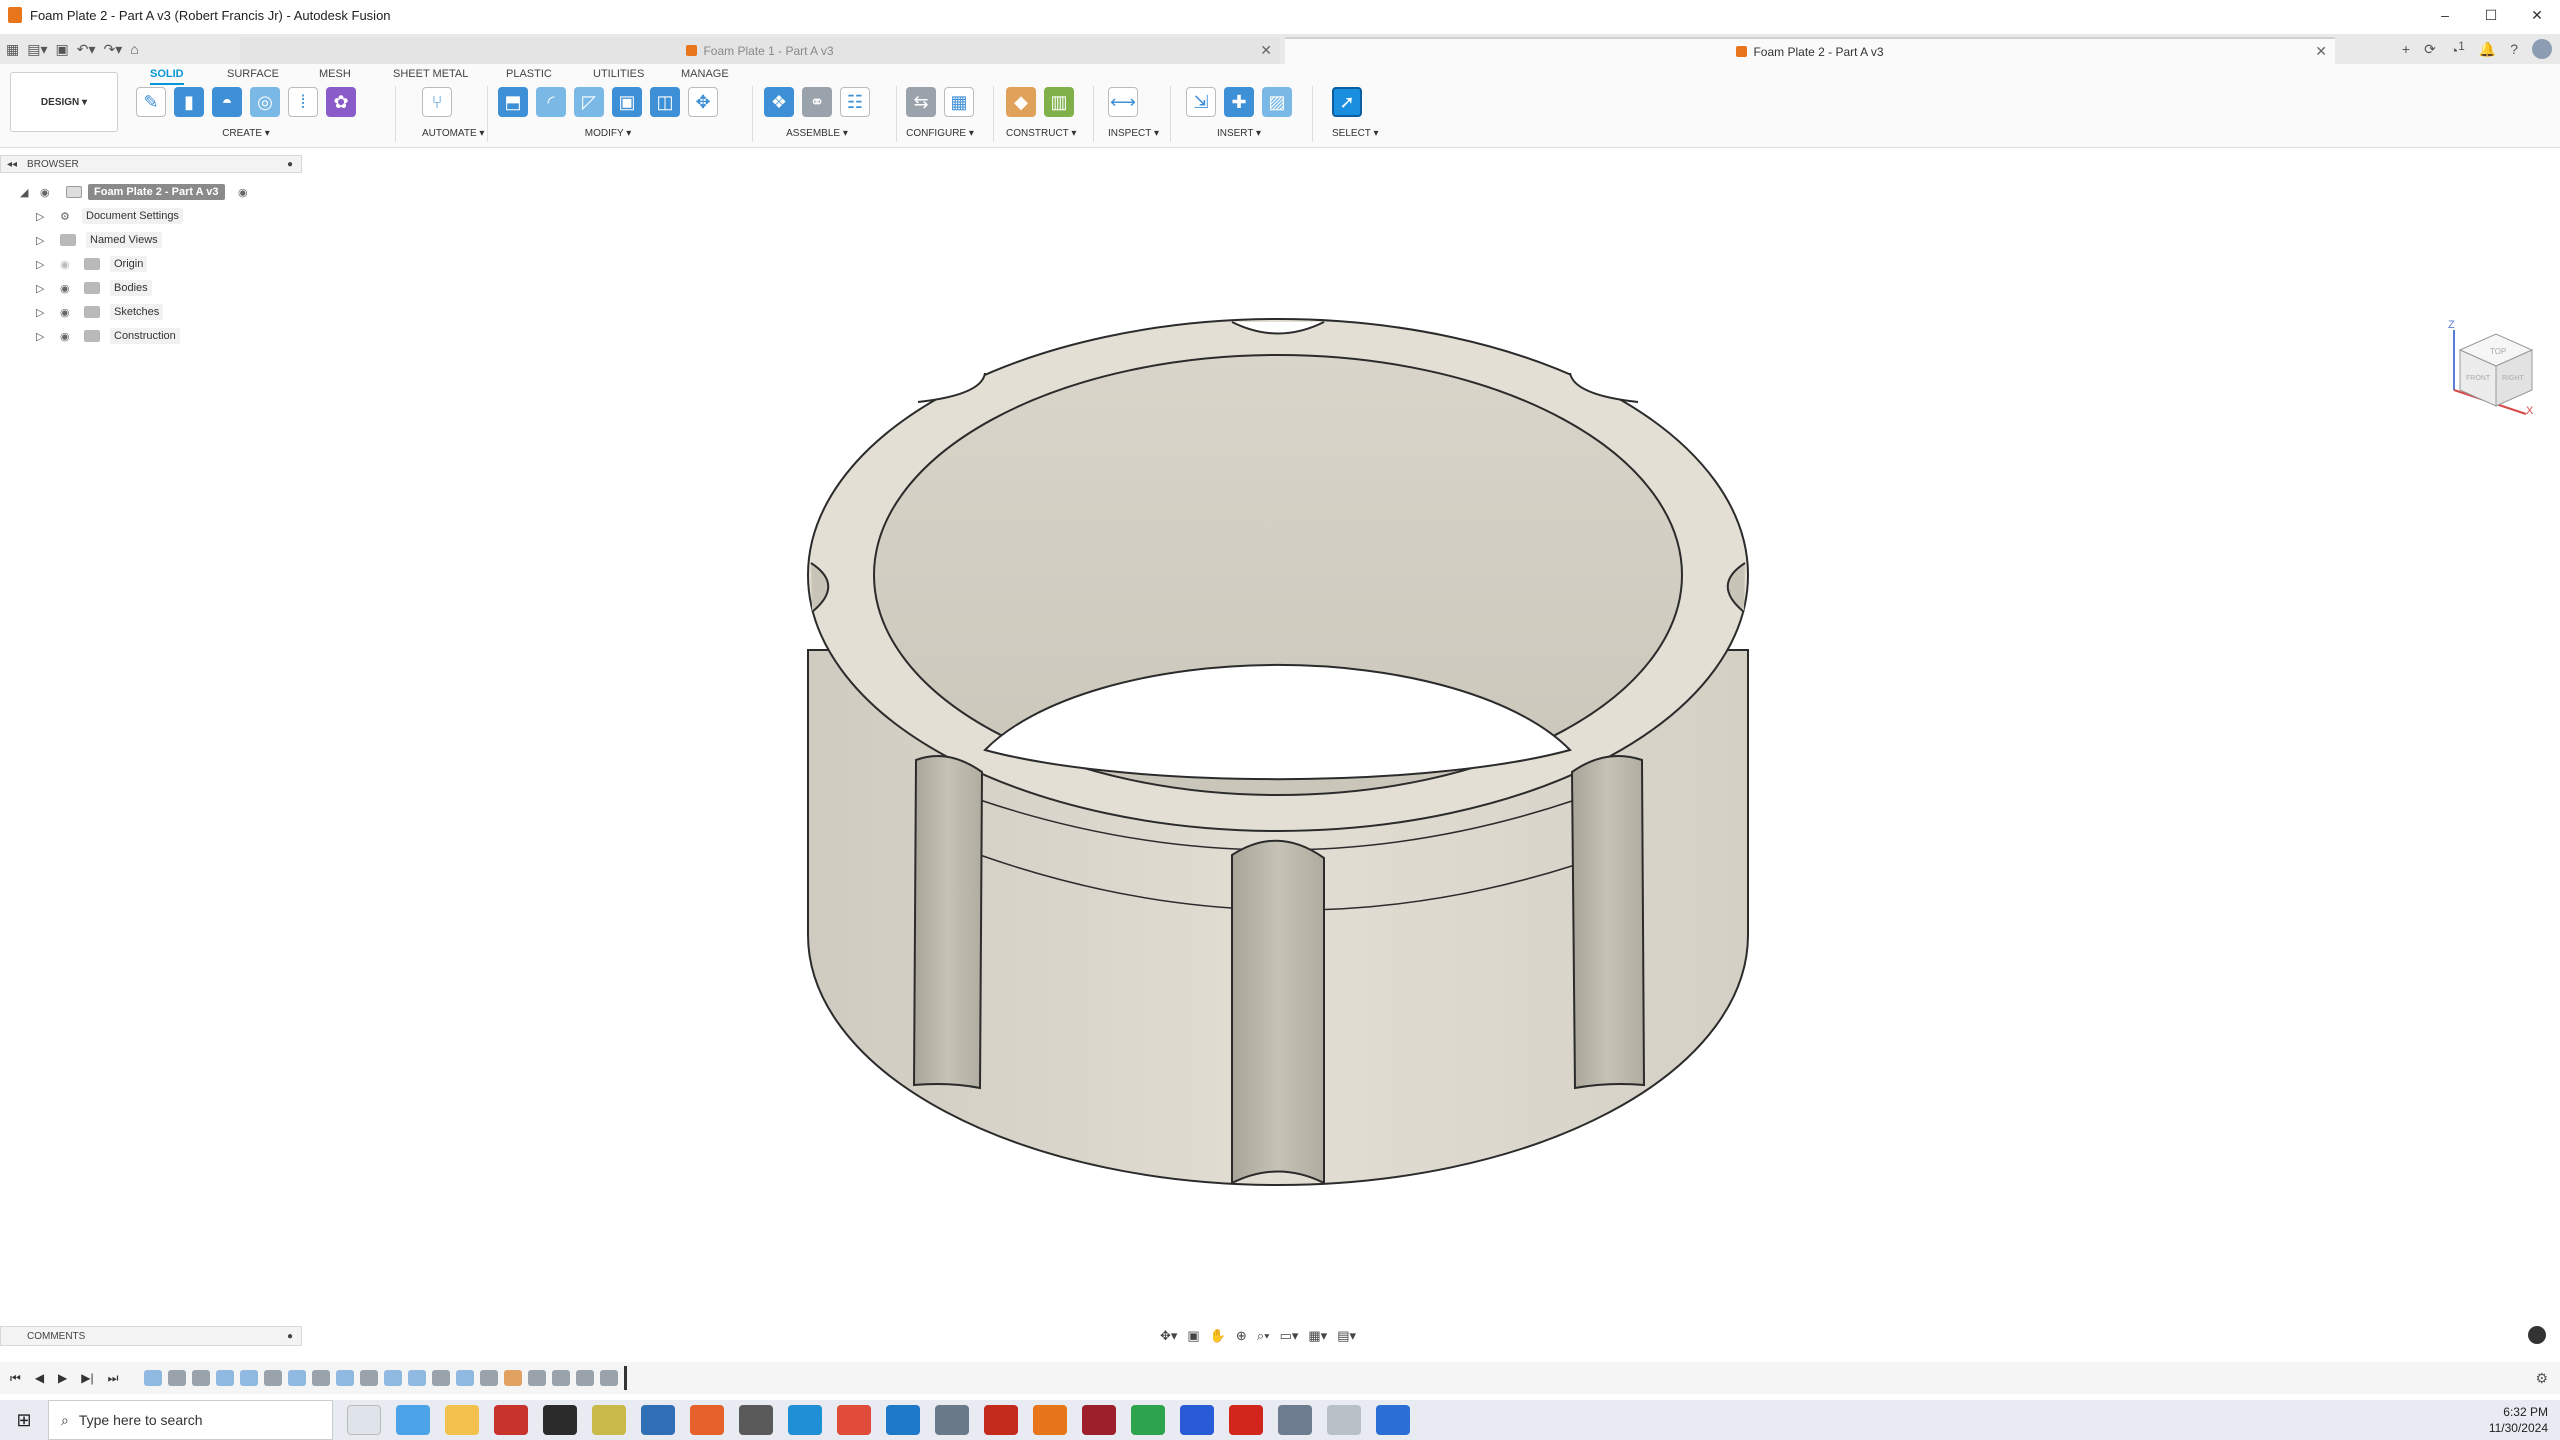 The width and height of the screenshot is (2560, 1440). What do you see at coordinates (2541, 1378) in the screenshot?
I see `gear-icon: ⚙` at bounding box center [2541, 1378].